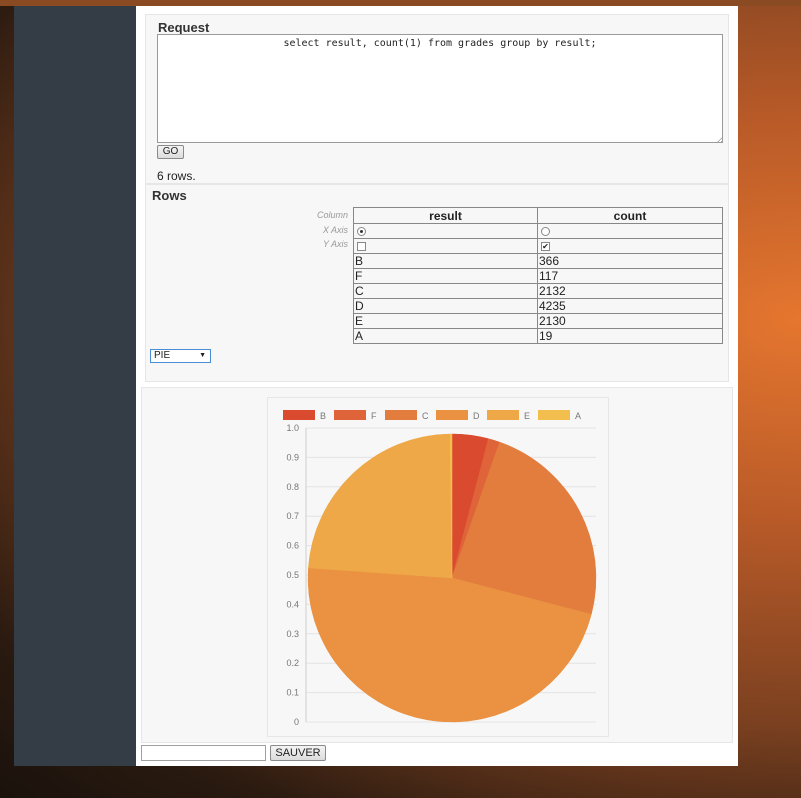  I want to click on row-count-text: 6 rows., so click(176, 176).